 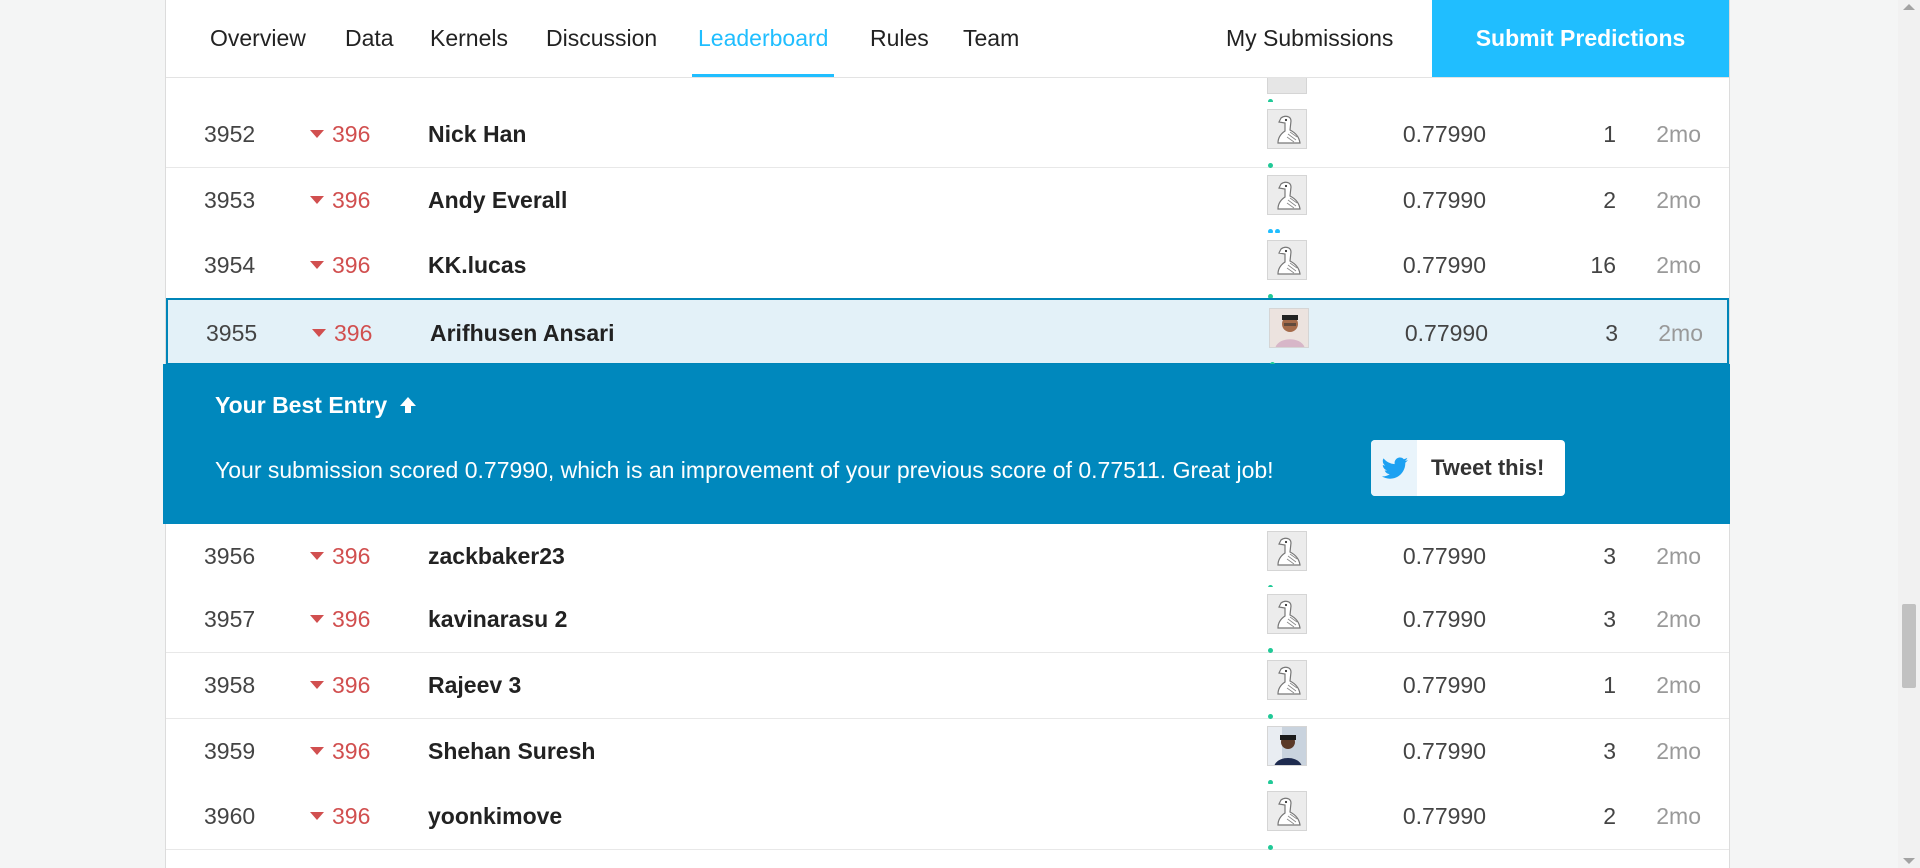 I want to click on tab-data: Data, so click(x=369, y=38).